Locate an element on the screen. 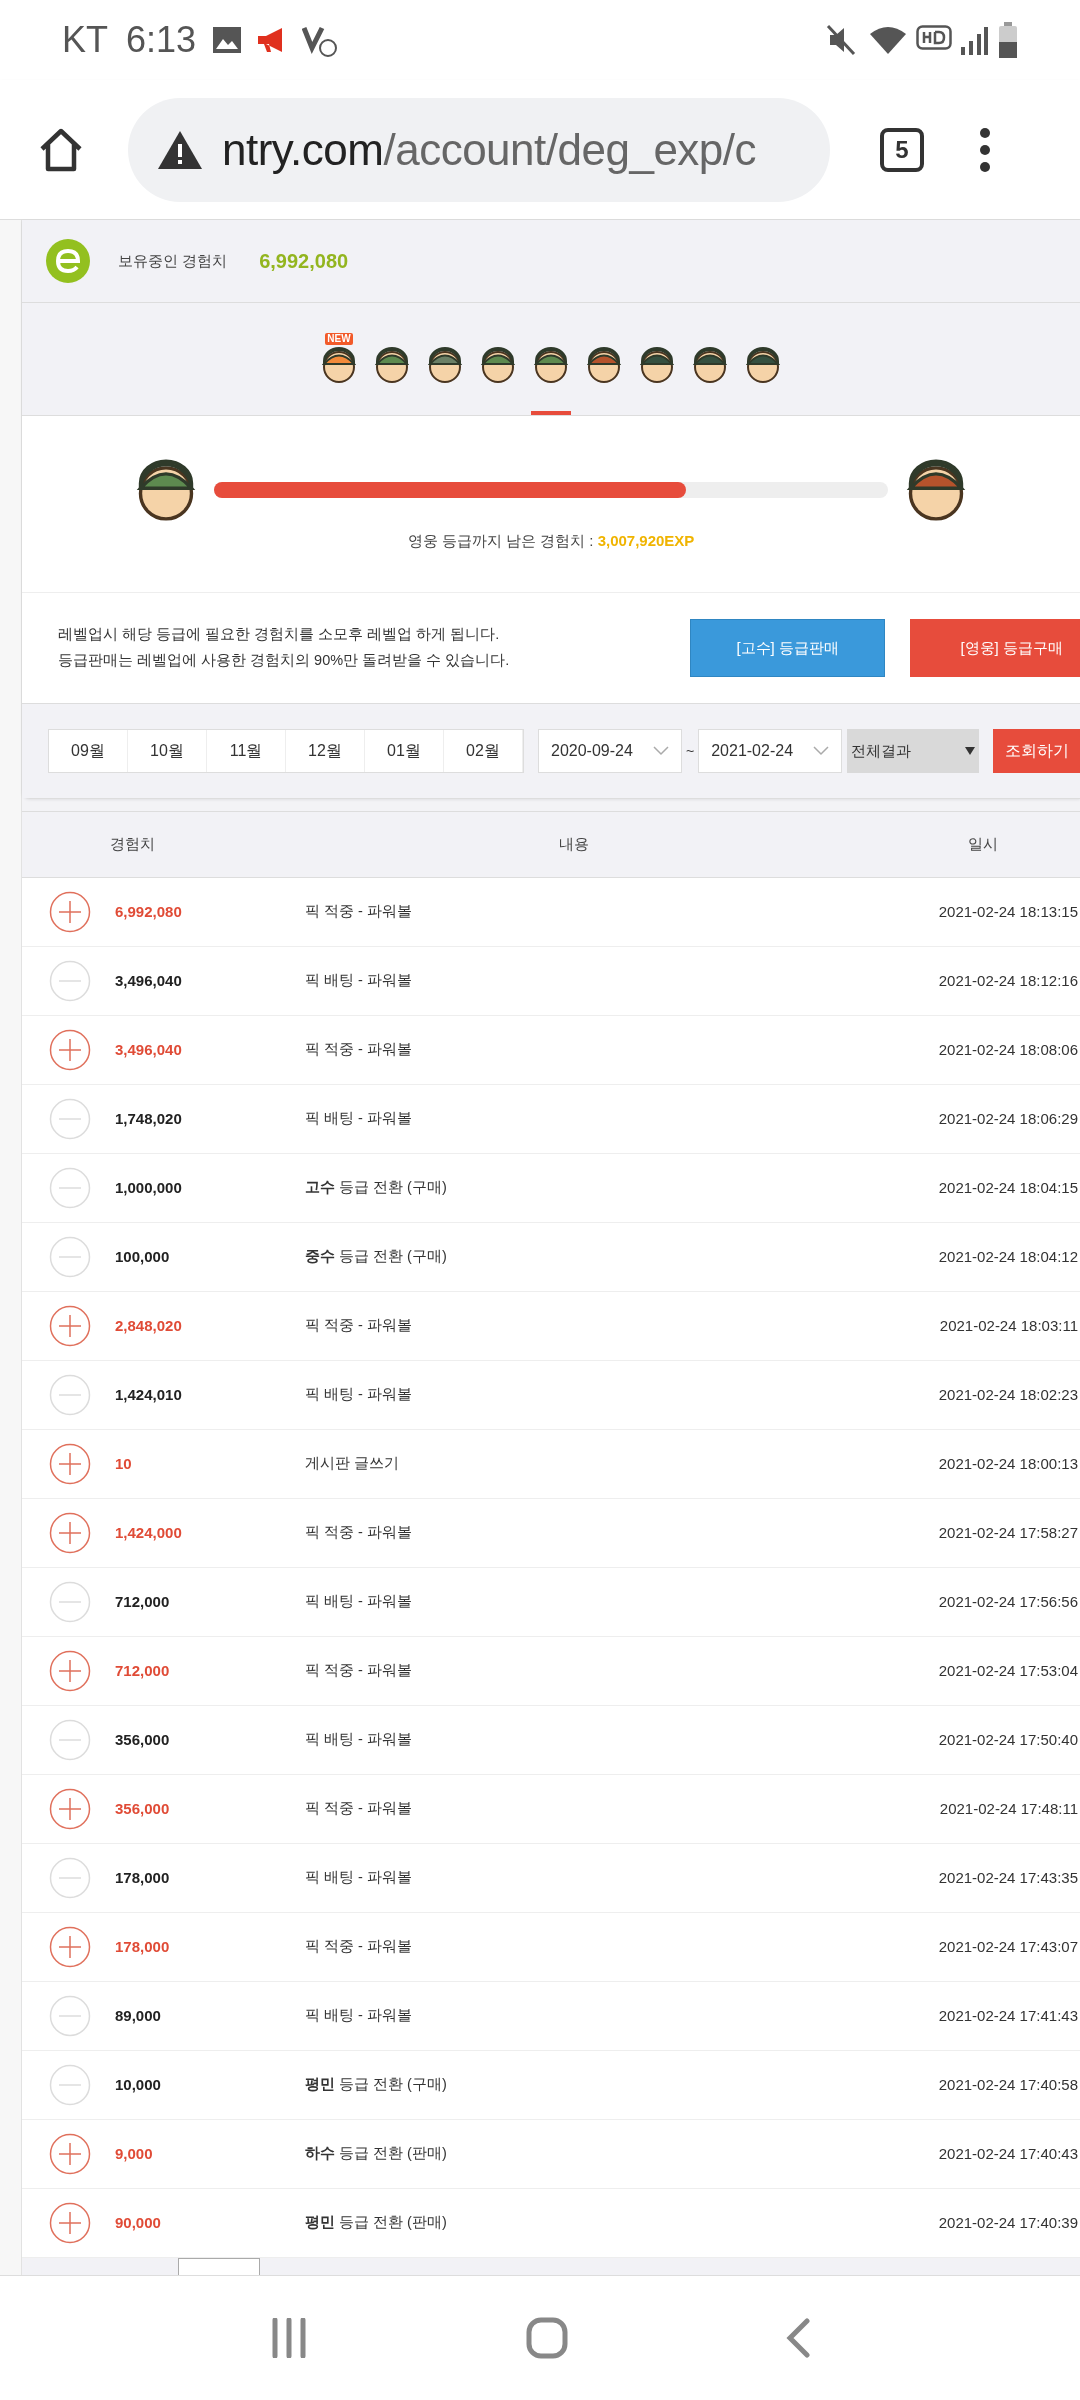 The width and height of the screenshot is (1080, 2400). battery-icon is located at coordinates (1008, 40).